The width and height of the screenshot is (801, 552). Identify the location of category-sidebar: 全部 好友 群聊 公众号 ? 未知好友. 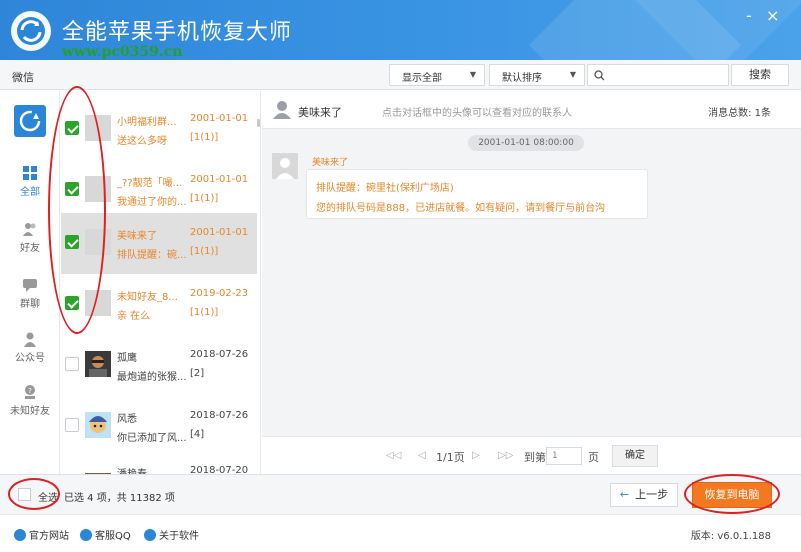
(30, 282).